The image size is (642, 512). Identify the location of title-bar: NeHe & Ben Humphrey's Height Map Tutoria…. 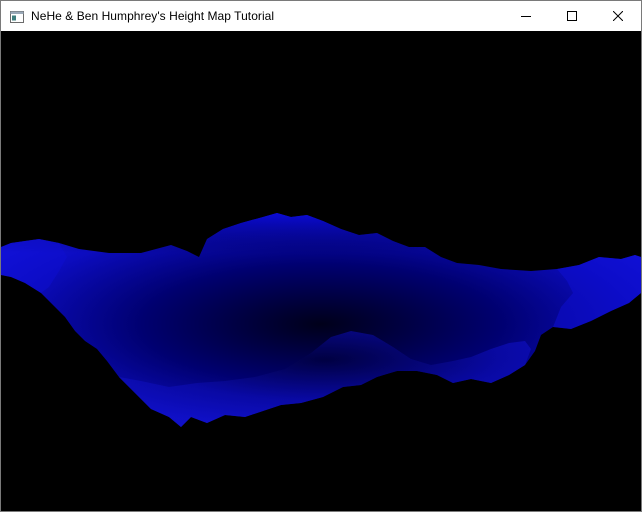
(321, 16).